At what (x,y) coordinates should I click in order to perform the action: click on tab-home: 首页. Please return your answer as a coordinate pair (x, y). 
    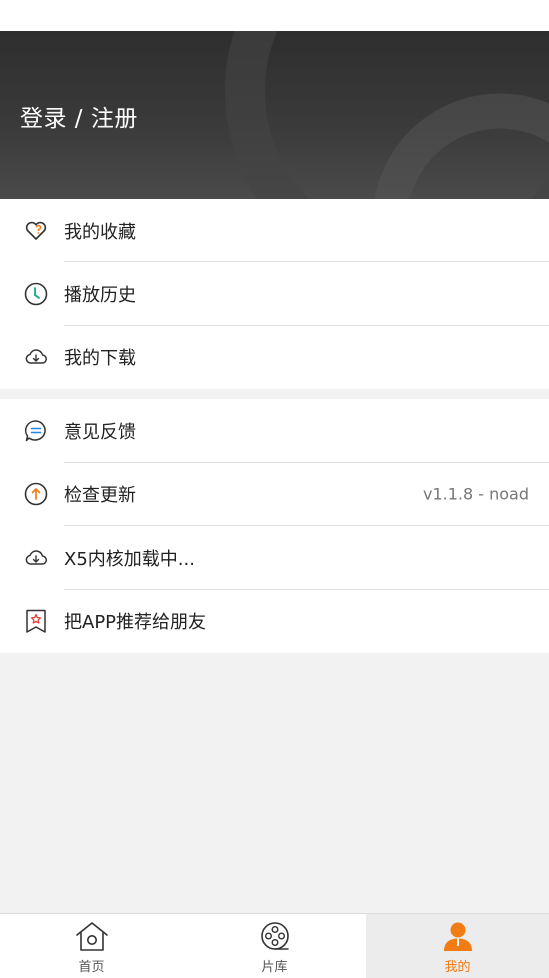
    Looking at the image, I should click on (91, 946).